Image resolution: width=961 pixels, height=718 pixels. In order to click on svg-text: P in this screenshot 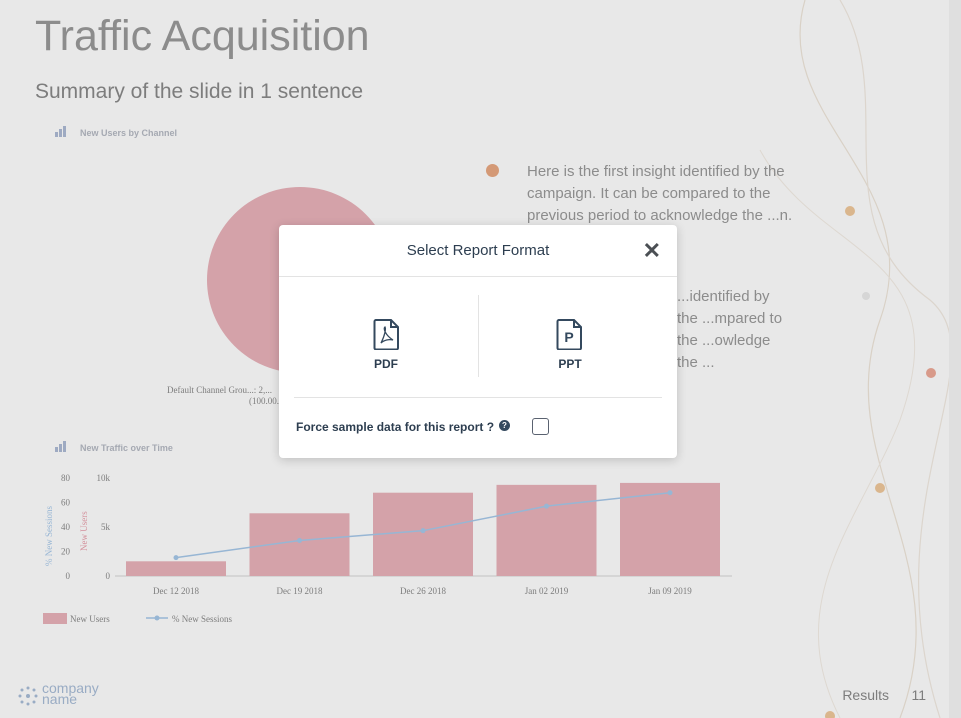, I will do `click(568, 337)`.